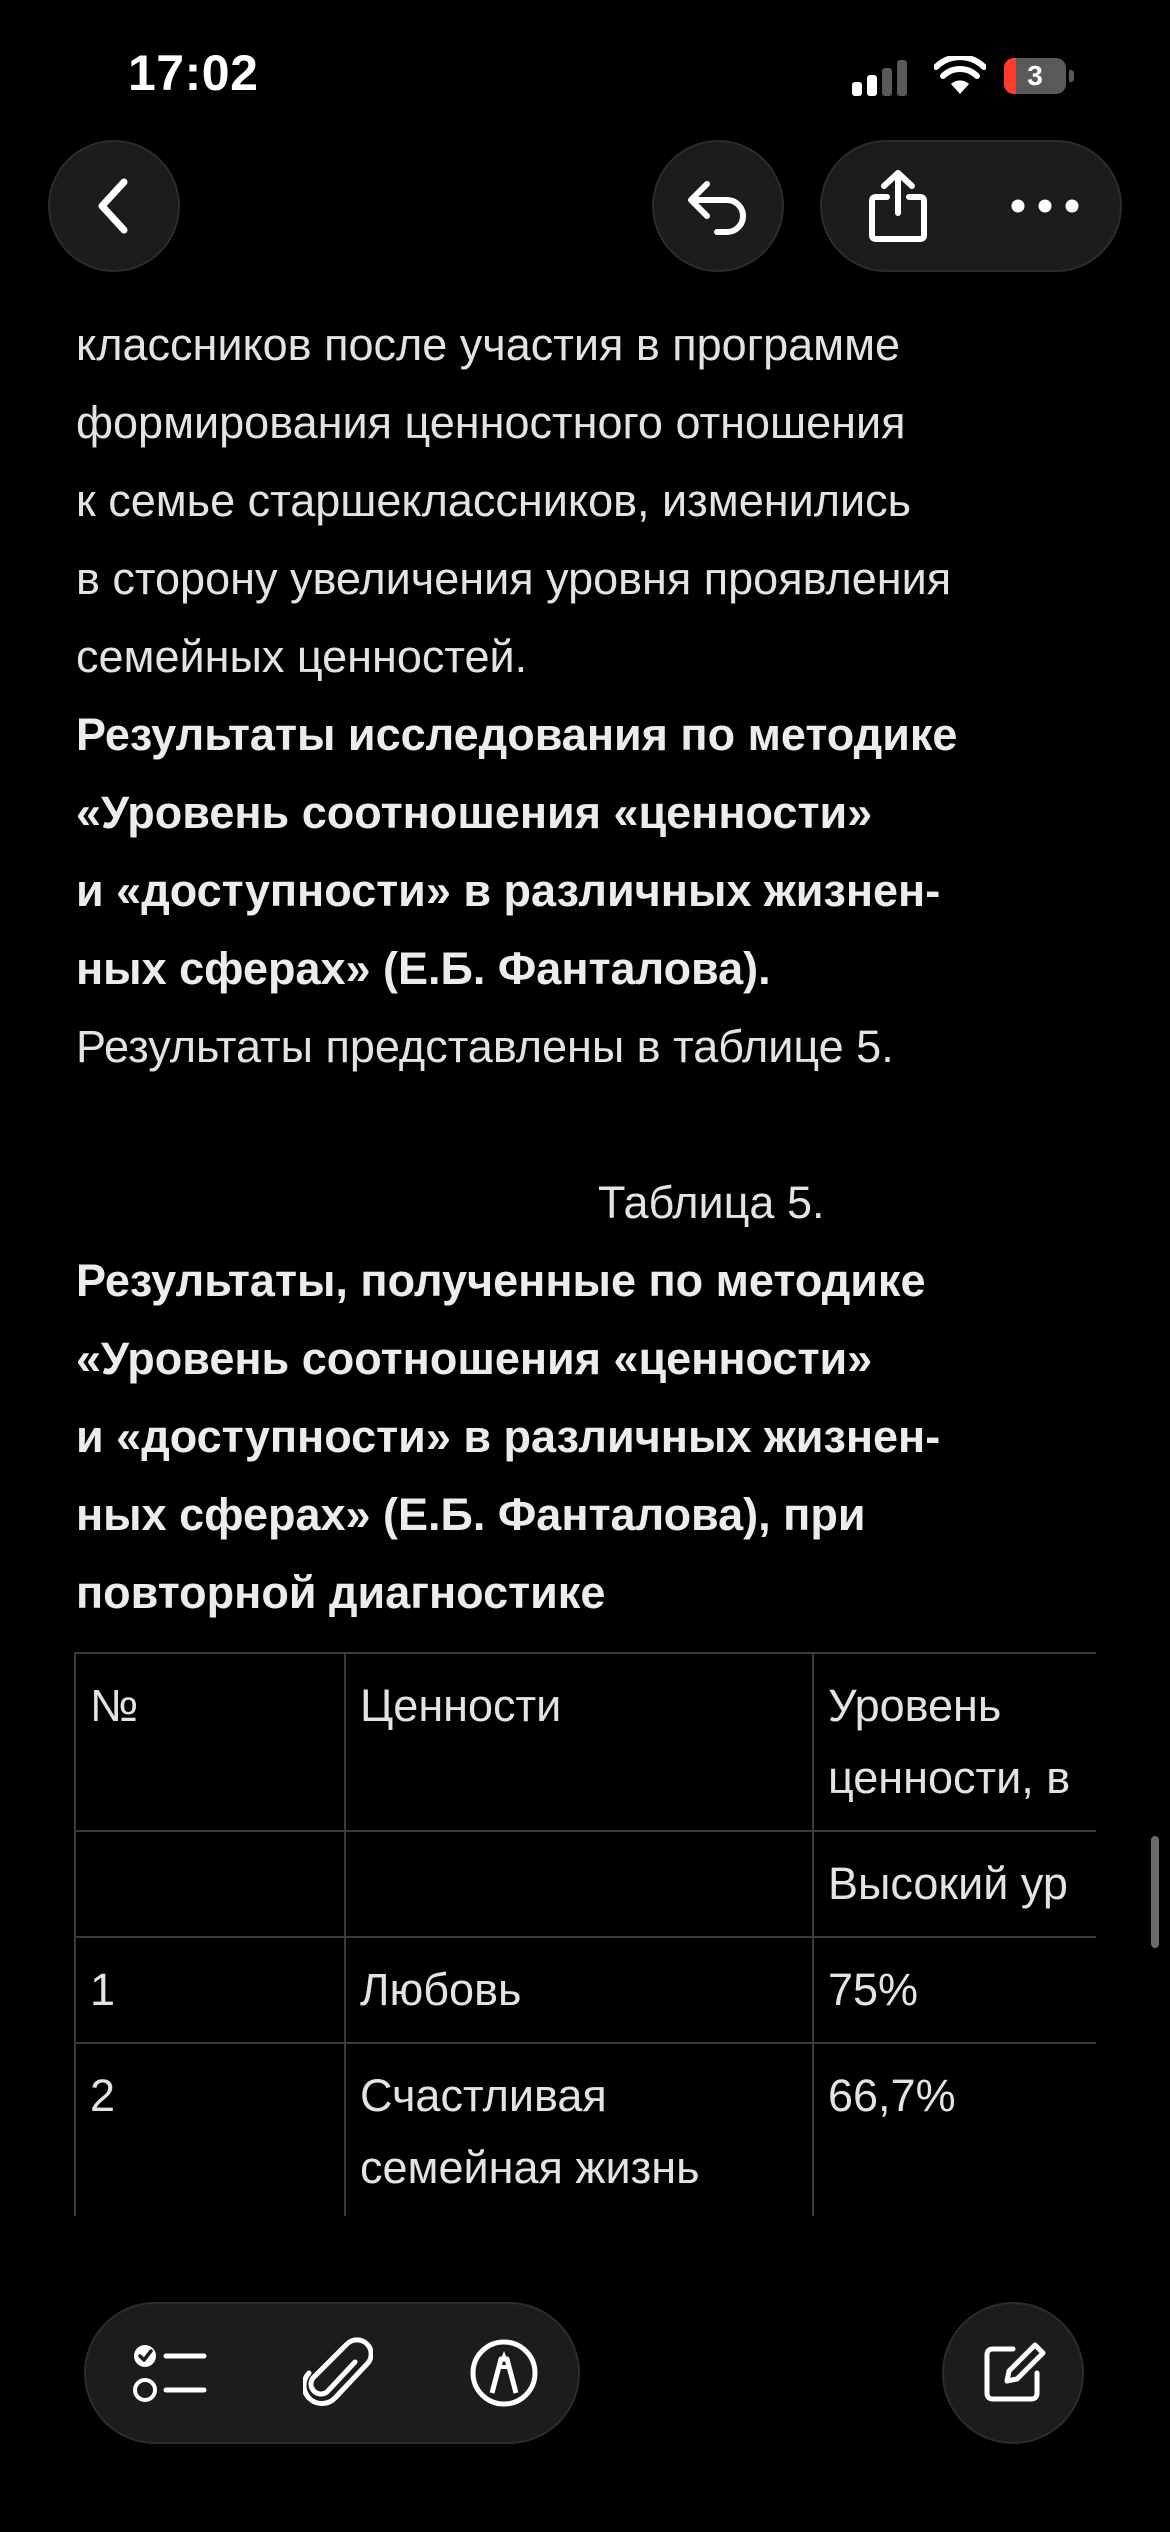  What do you see at coordinates (579, 2129) in the screenshot?
I see `row-value: Счастливая семейная жизнь` at bounding box center [579, 2129].